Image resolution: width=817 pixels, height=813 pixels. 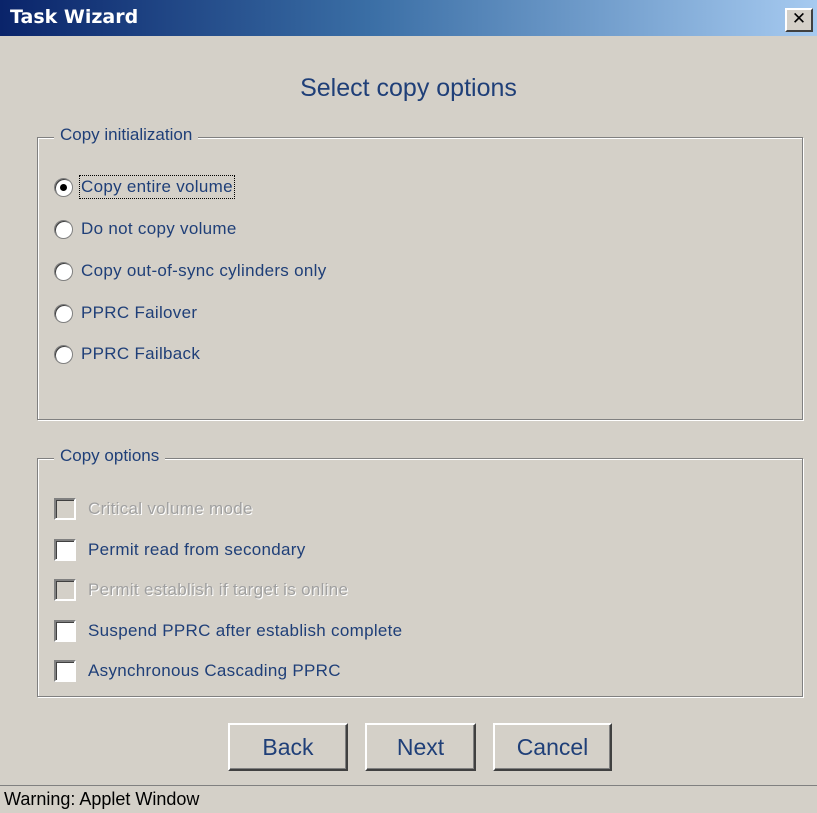 I want to click on window-title: Task Wizard, so click(x=74, y=17).